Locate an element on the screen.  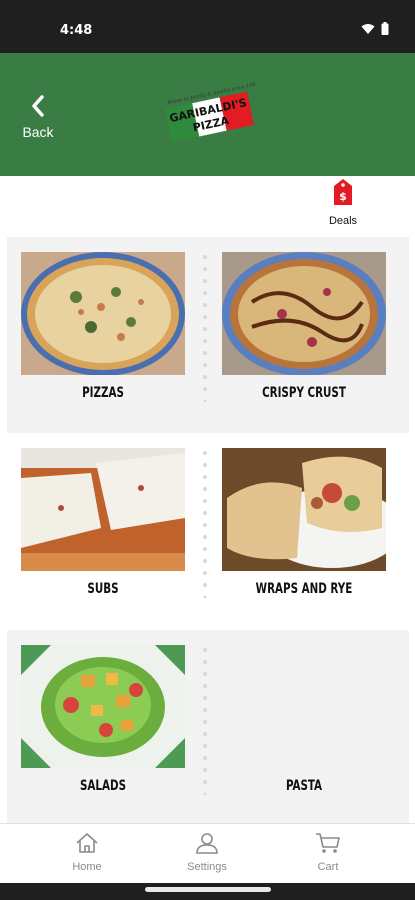
category-wraps-and-rye: WRAPS AND RYE is located at coordinates (304, 538).